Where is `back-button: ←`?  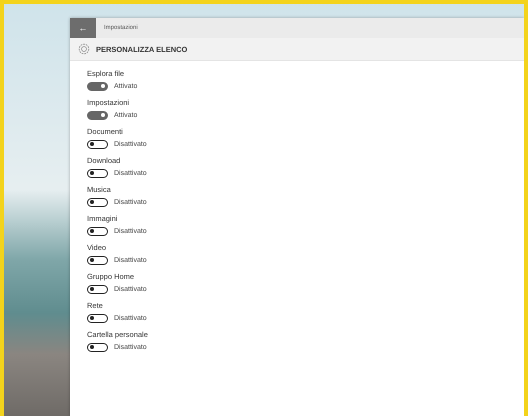 back-button: ← is located at coordinates (83, 28).